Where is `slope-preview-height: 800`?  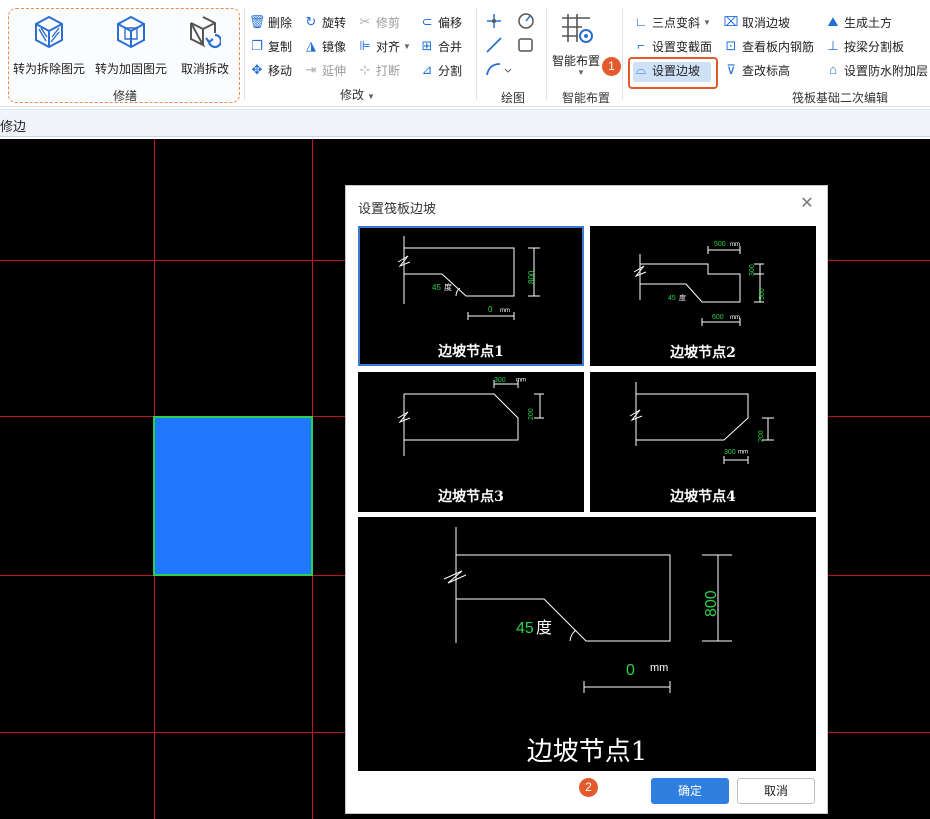
slope-preview-height: 800 is located at coordinates (711, 603).